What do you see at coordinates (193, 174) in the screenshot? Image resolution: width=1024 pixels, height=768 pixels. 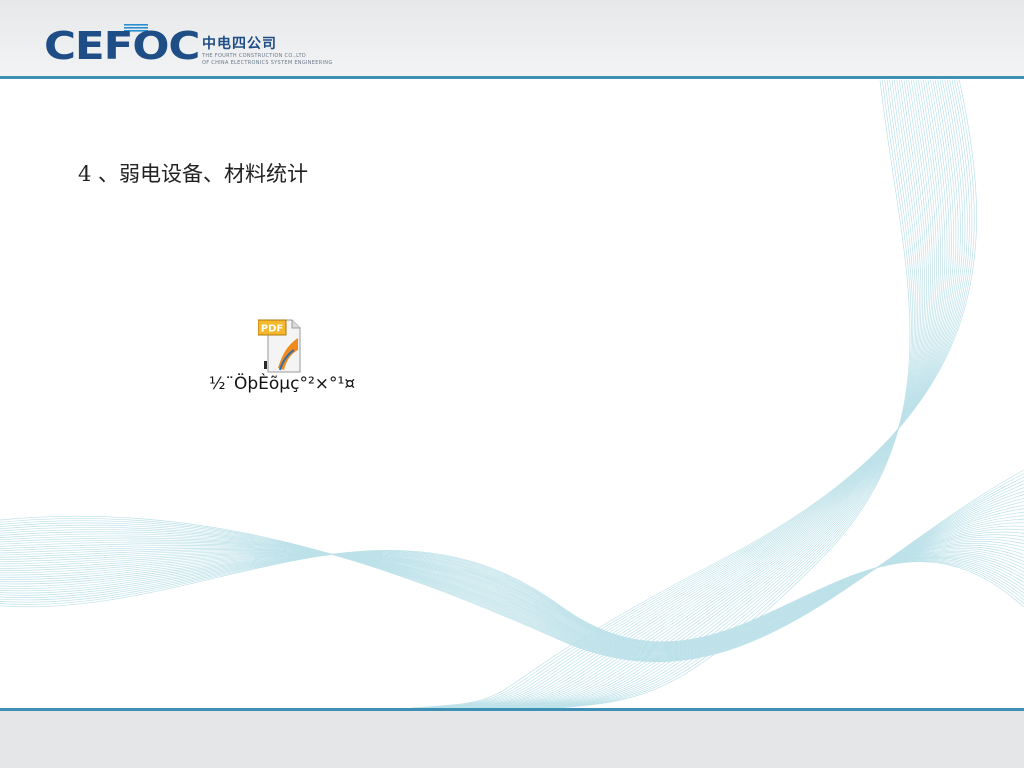 I see `slide-title: 4 、弱电设备、材料统计` at bounding box center [193, 174].